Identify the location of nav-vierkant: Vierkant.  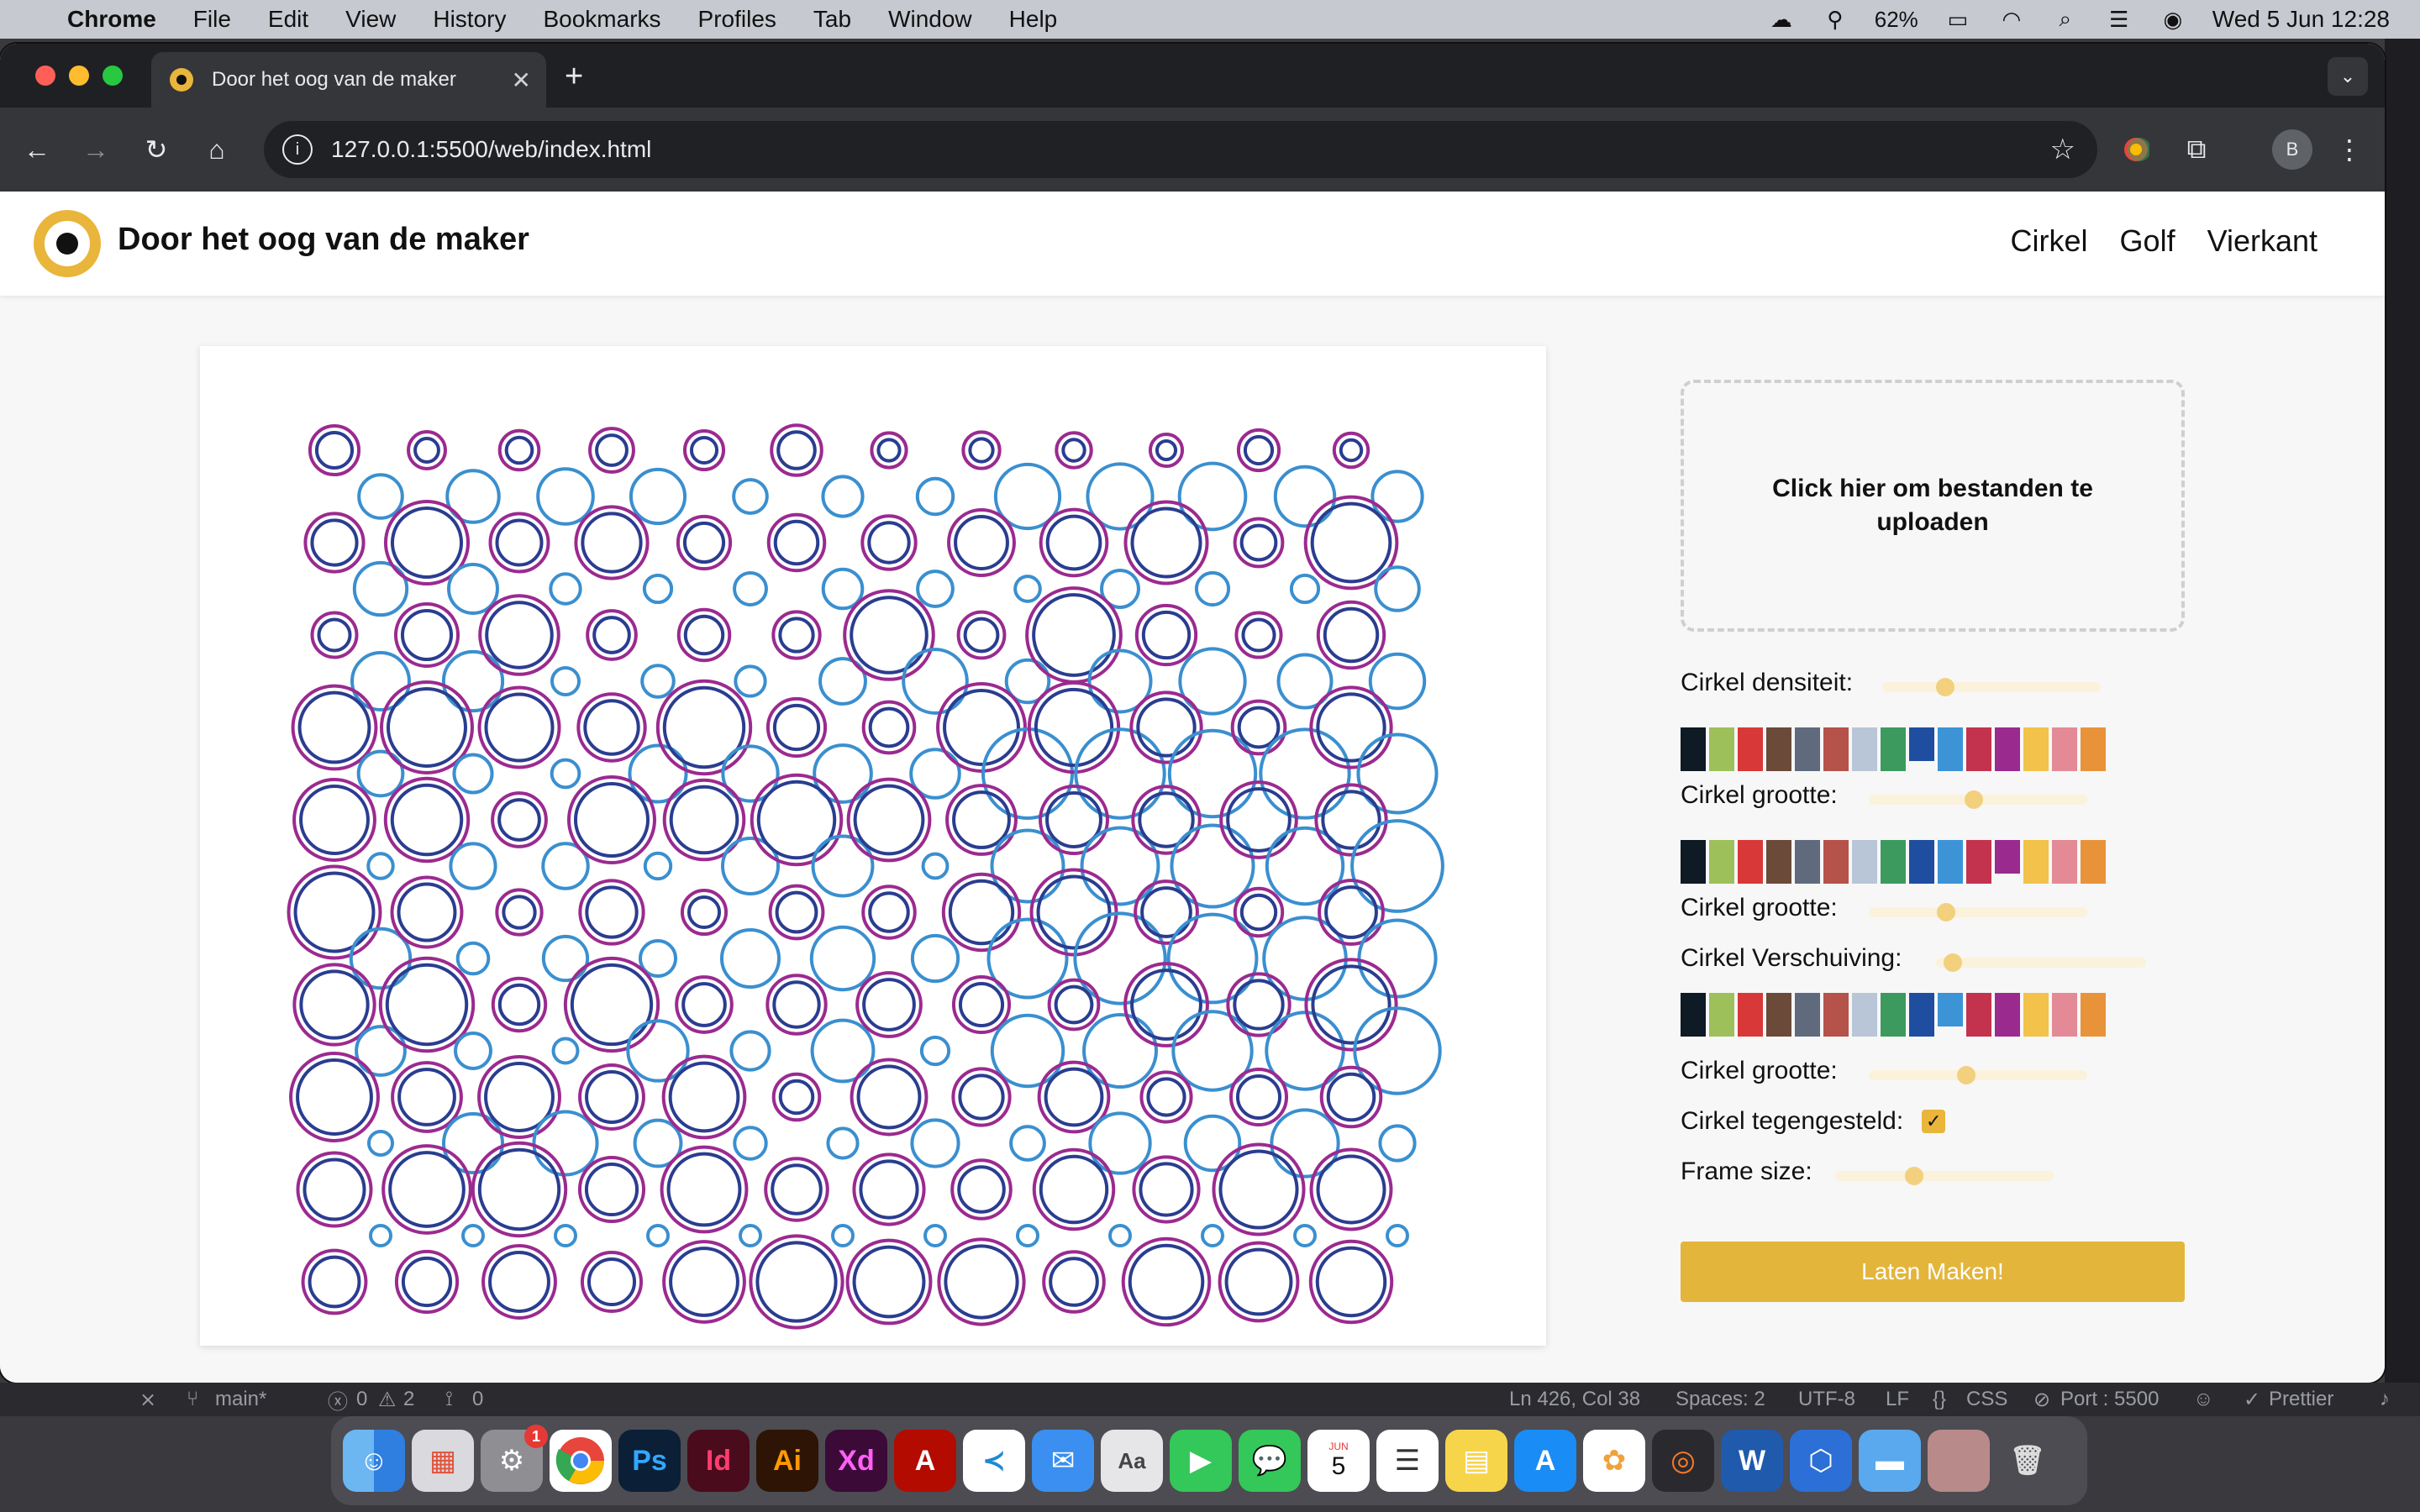
(2262, 241).